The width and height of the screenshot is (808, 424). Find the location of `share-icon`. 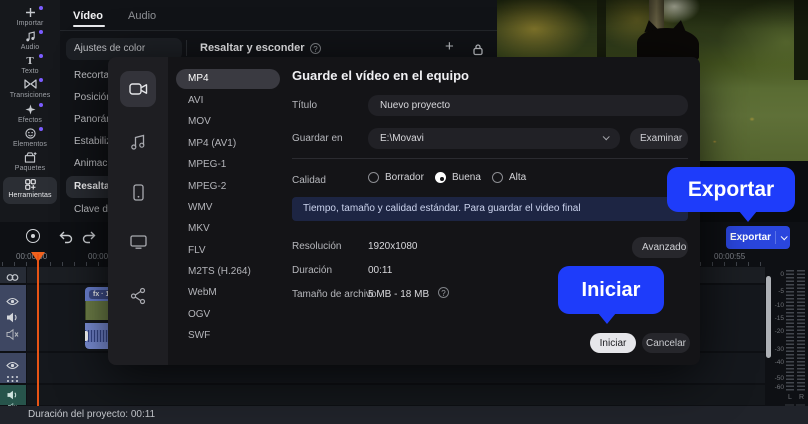

share-icon is located at coordinates (138, 296).